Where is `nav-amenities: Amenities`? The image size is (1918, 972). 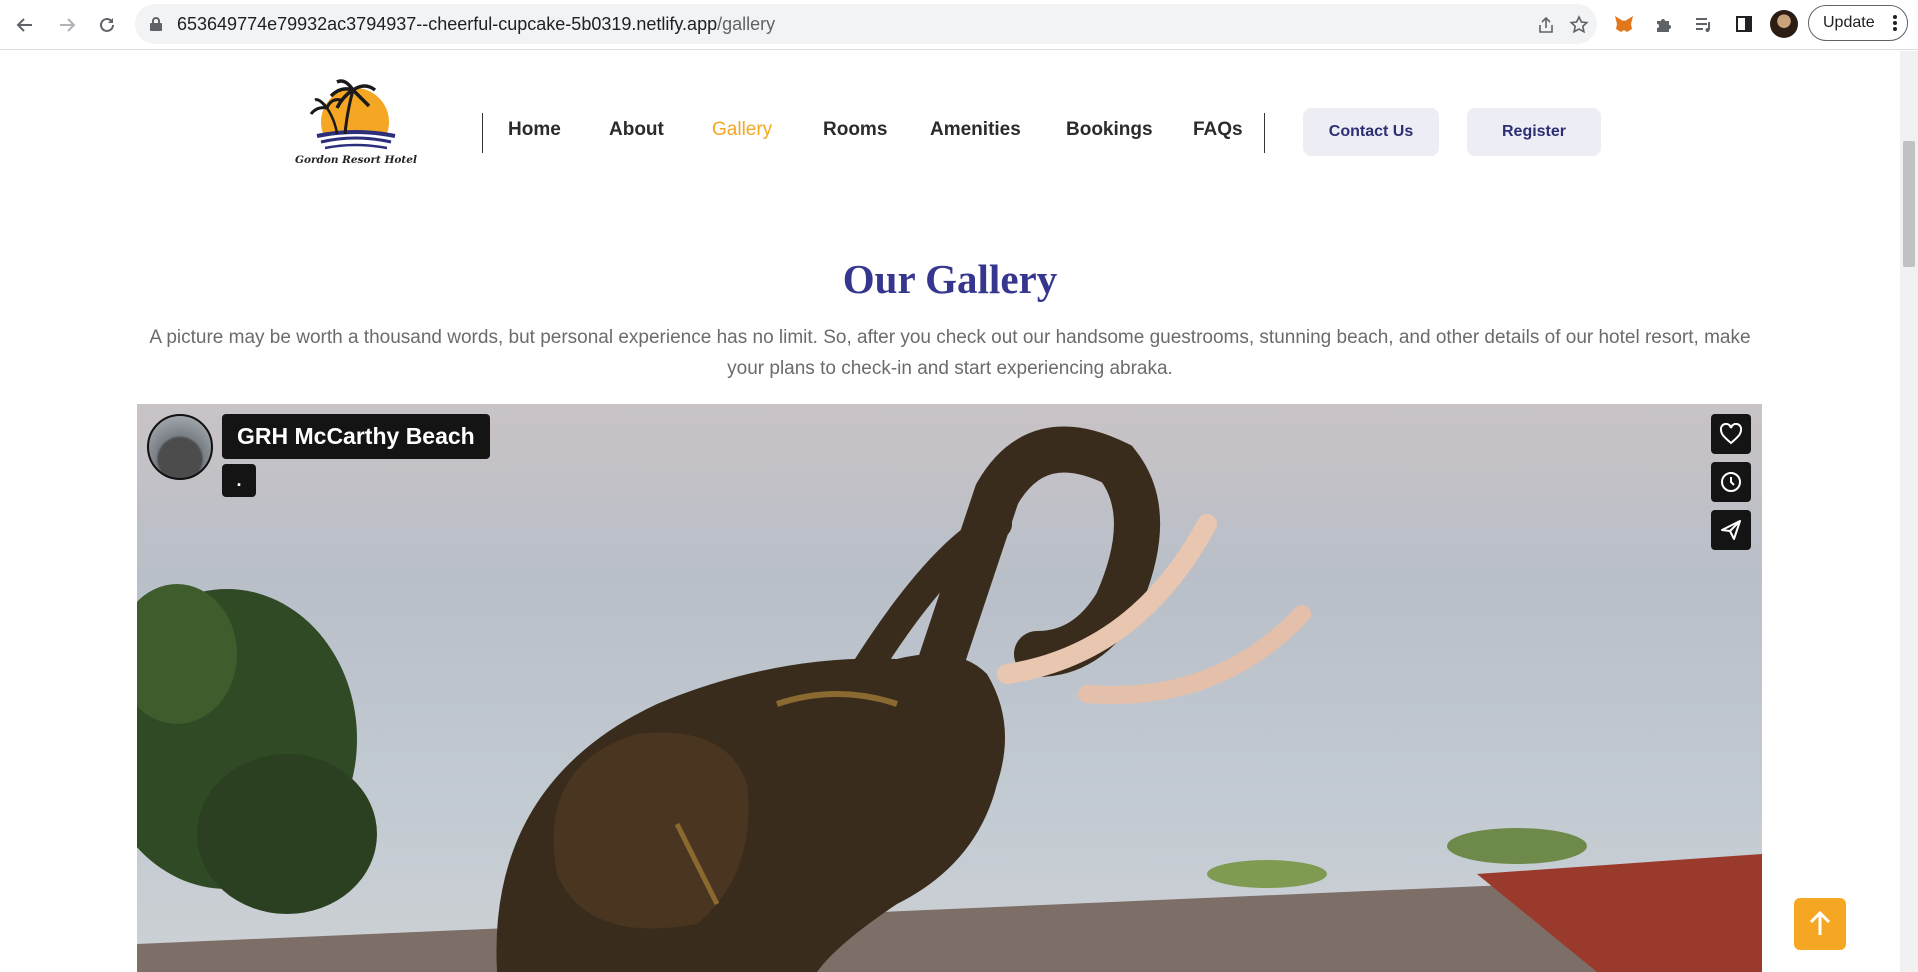
nav-amenities: Amenities is located at coordinates (975, 130).